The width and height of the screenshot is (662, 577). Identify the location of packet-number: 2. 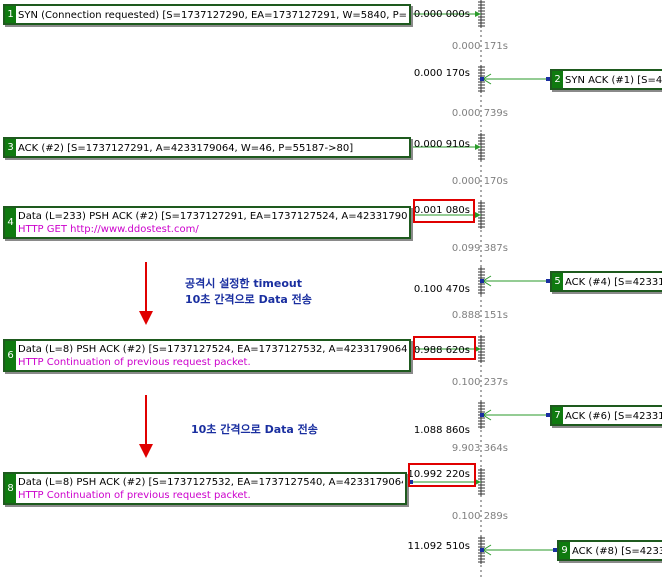
(557, 79).